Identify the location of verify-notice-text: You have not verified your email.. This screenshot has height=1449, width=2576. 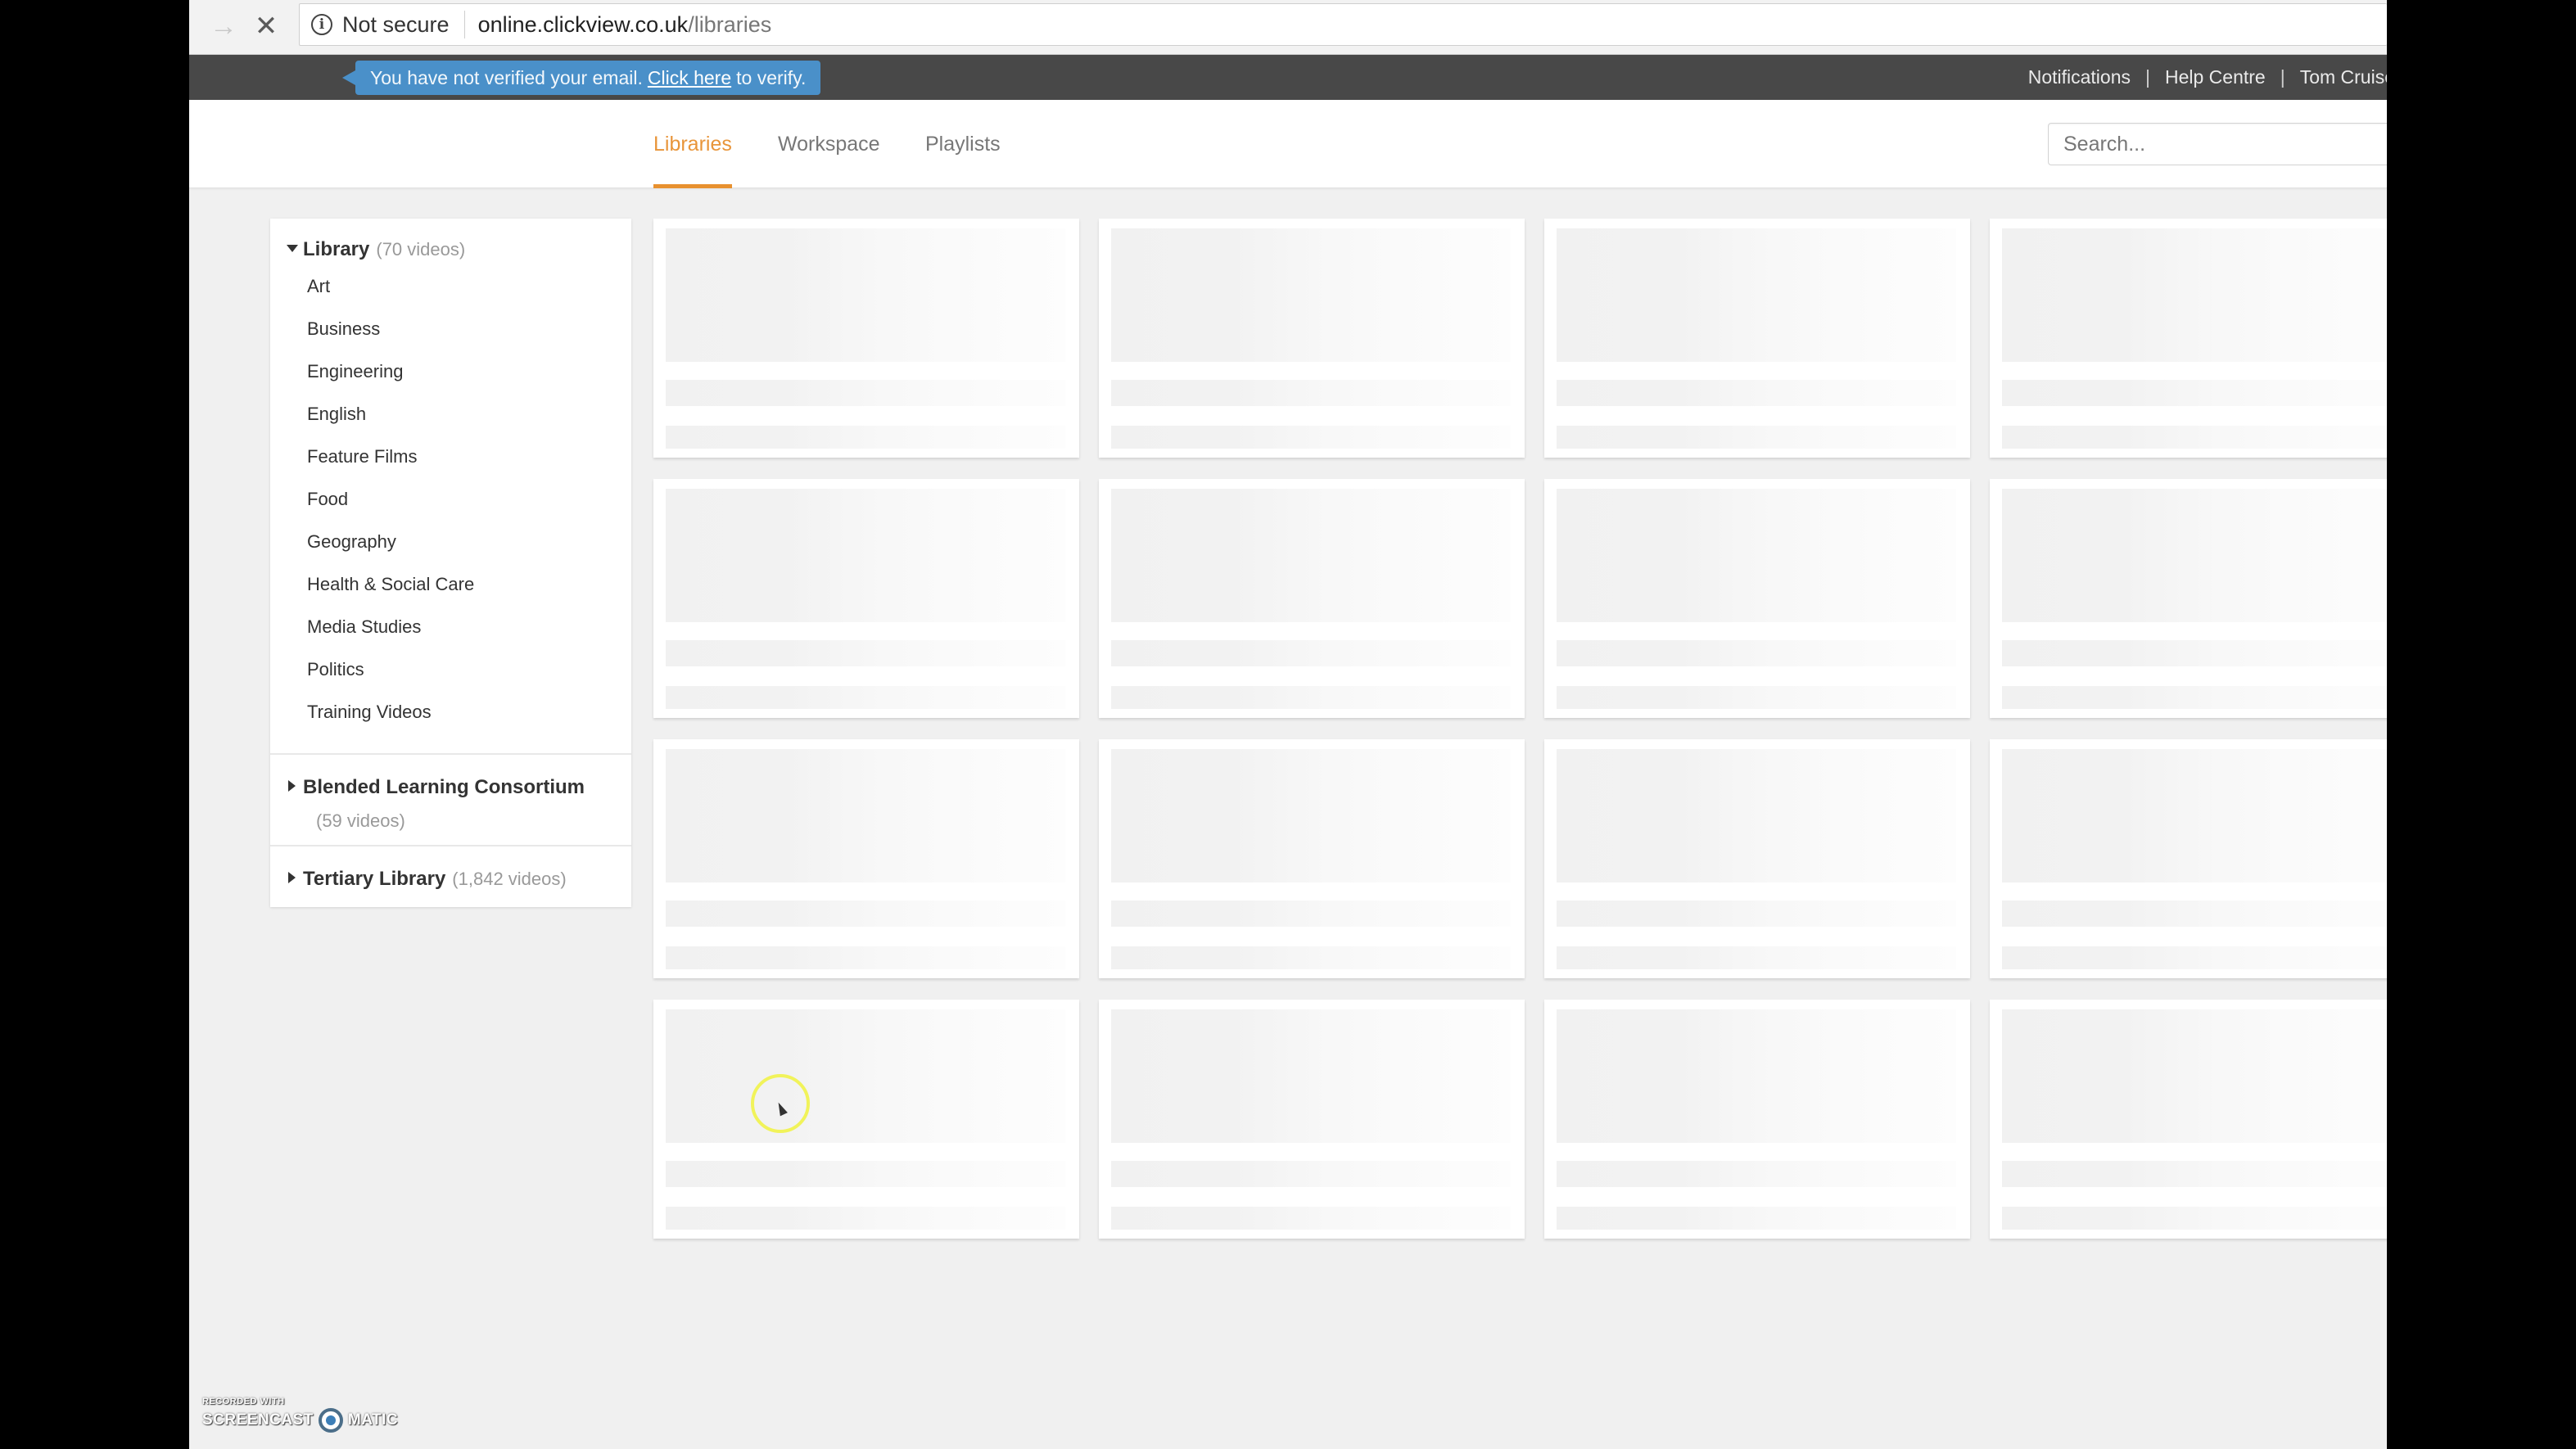
(506, 77).